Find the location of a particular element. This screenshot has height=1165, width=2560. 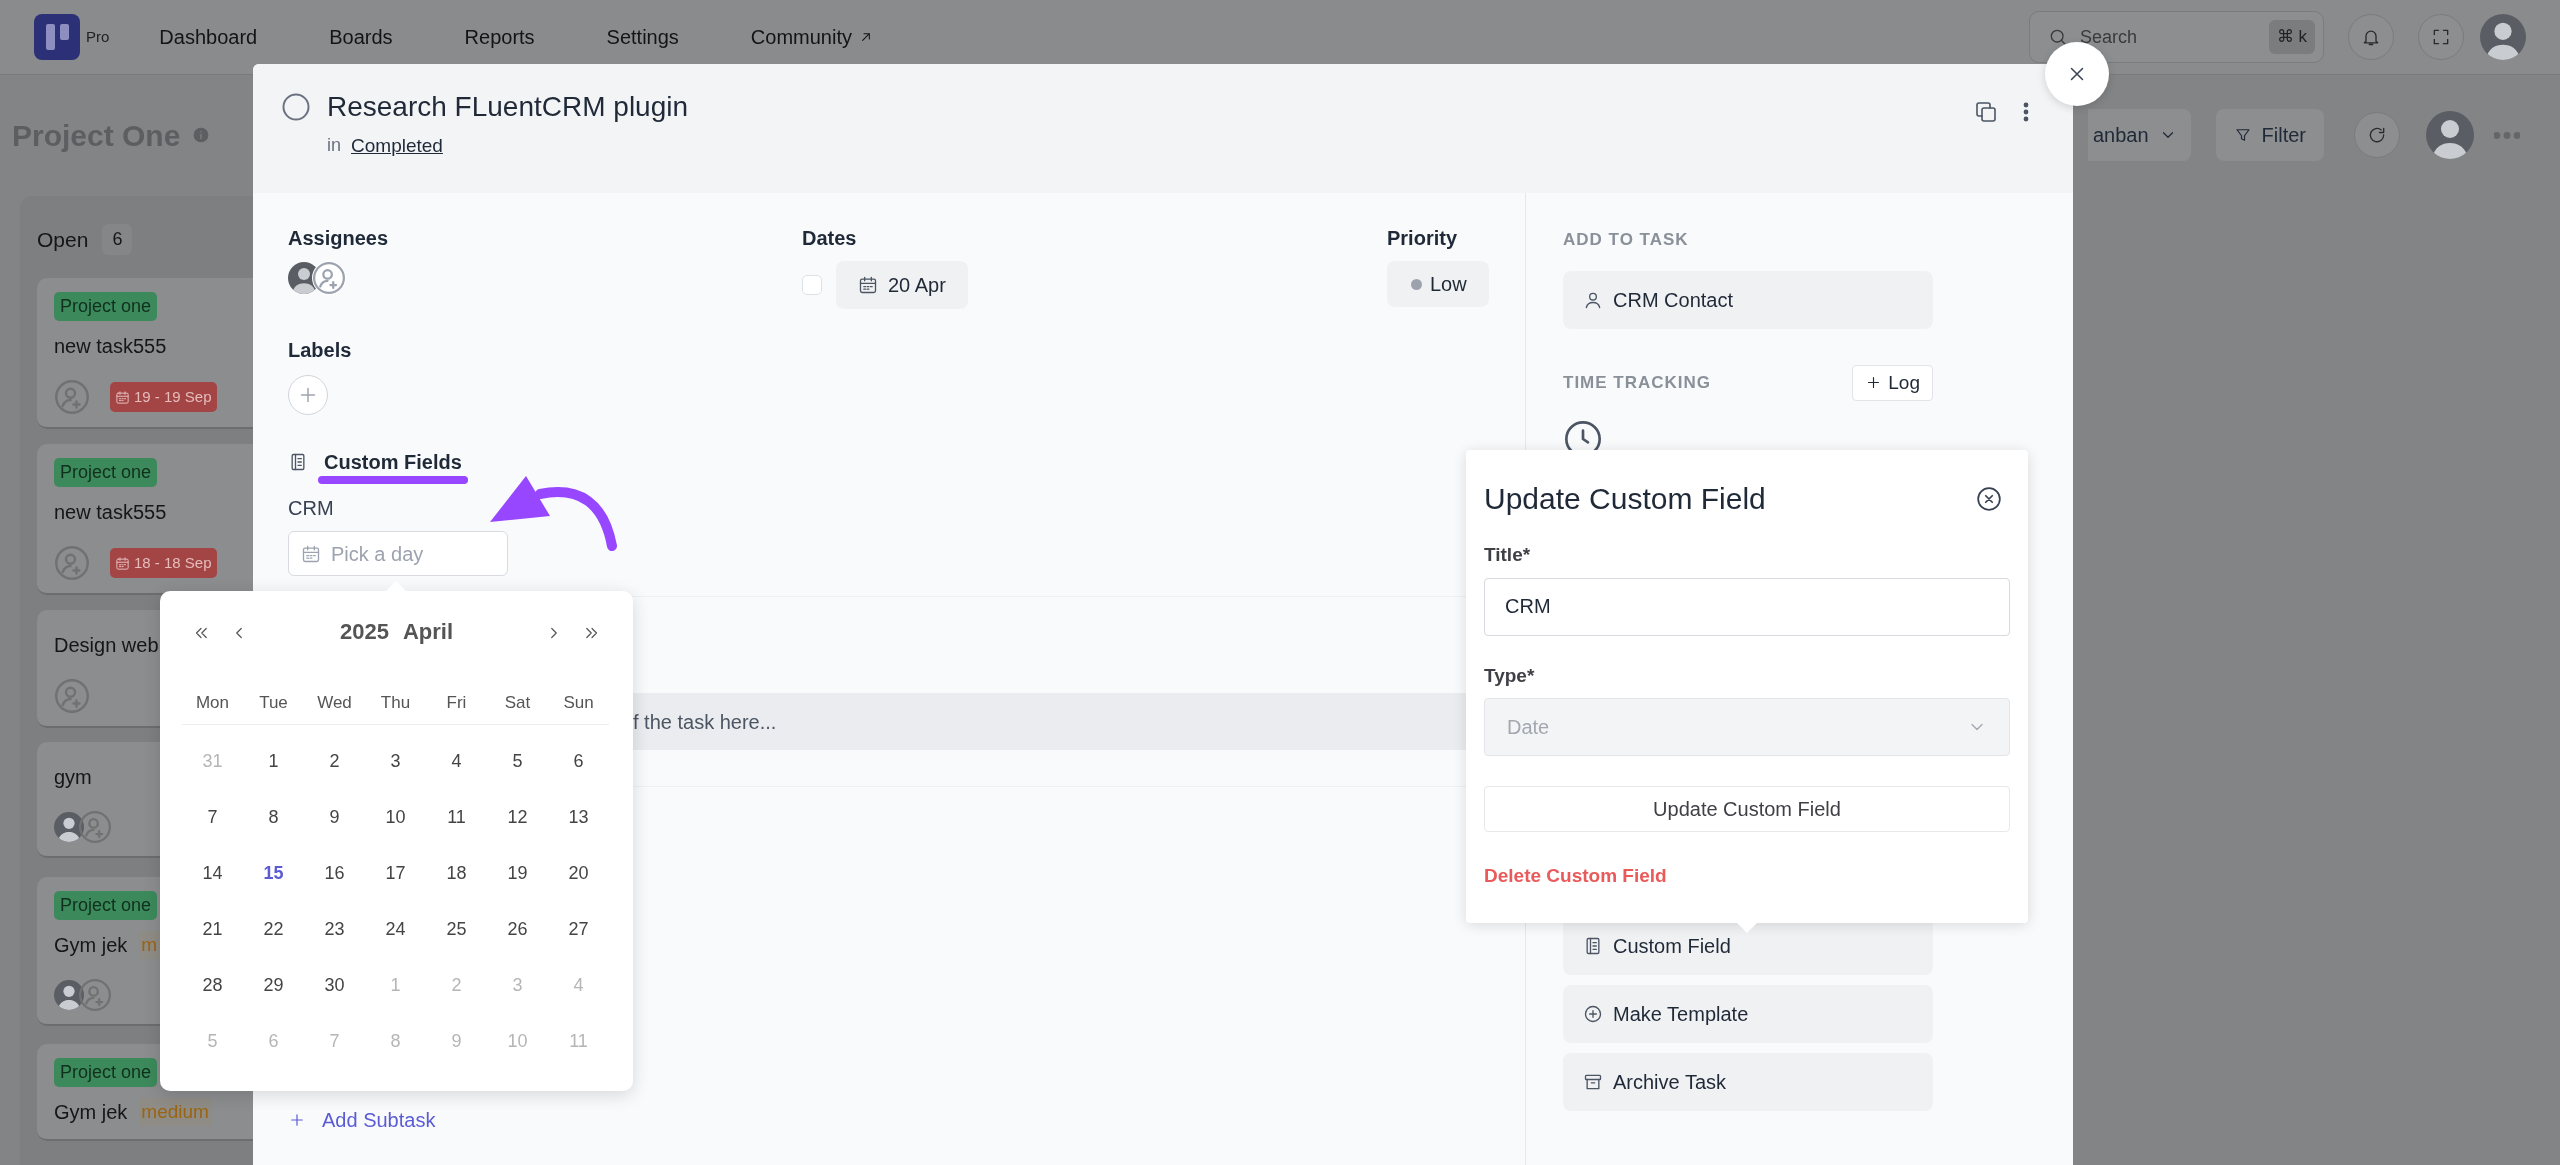

calendar-day: 6 is located at coordinates (578, 761).